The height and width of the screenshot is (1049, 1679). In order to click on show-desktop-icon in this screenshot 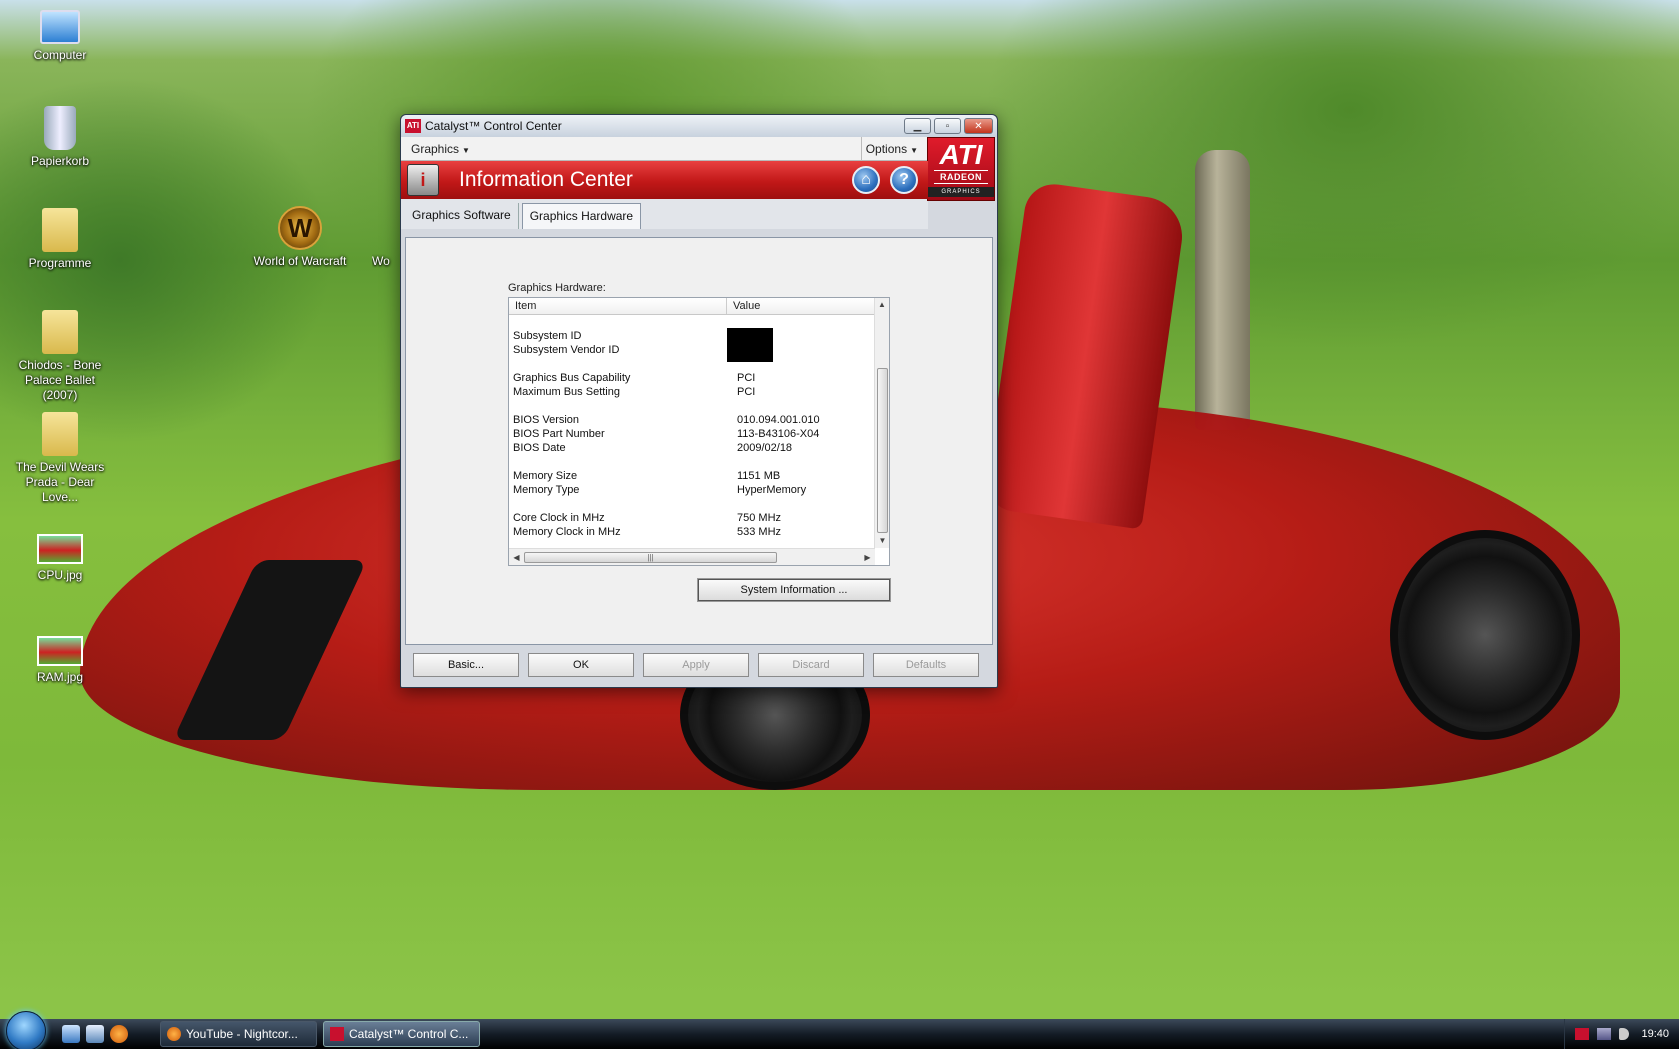, I will do `click(71, 1034)`.